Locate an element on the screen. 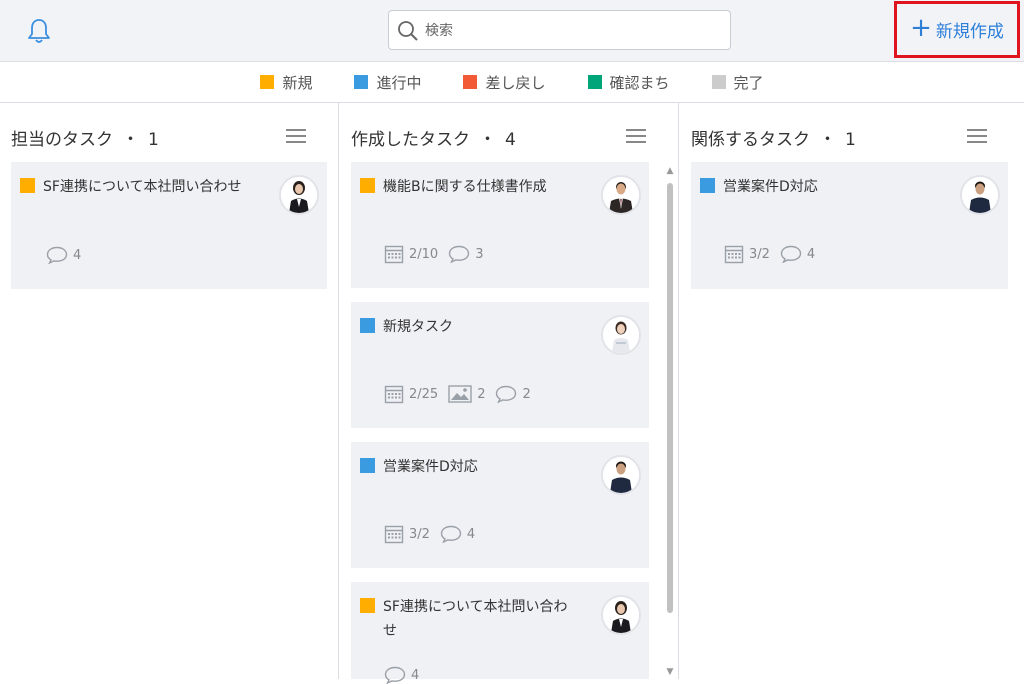  legend-label: 完了 is located at coordinates (748, 82).